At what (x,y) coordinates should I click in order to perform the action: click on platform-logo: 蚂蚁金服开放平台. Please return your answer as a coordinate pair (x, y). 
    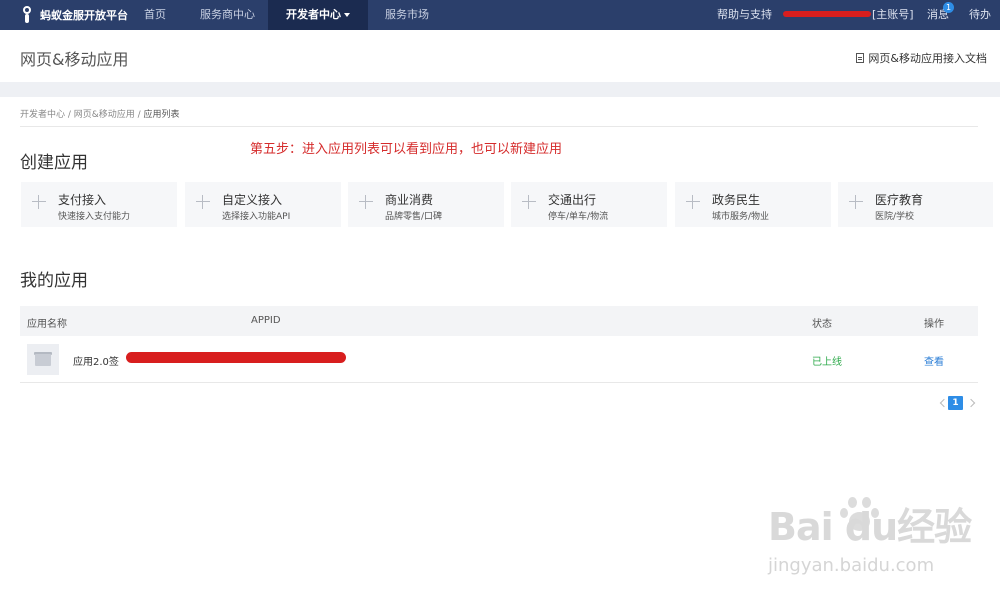
    Looking at the image, I should click on (74, 15).